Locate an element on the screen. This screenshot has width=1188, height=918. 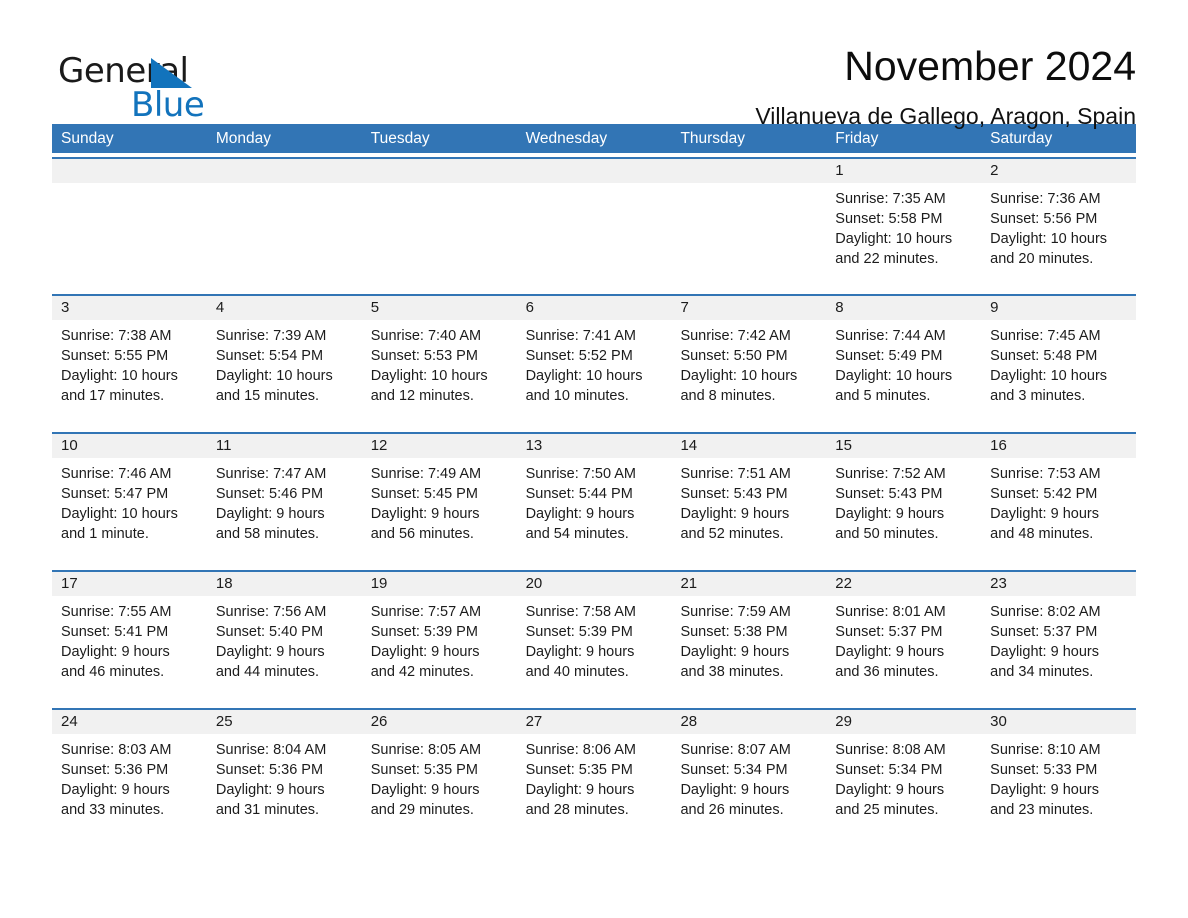
day-number: 4 is located at coordinates (284, 308).